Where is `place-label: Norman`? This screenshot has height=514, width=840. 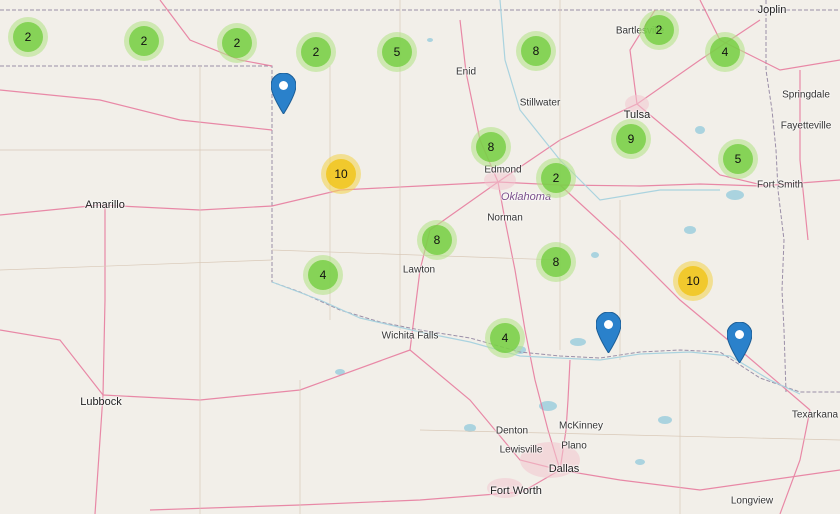 place-label: Norman is located at coordinates (505, 218).